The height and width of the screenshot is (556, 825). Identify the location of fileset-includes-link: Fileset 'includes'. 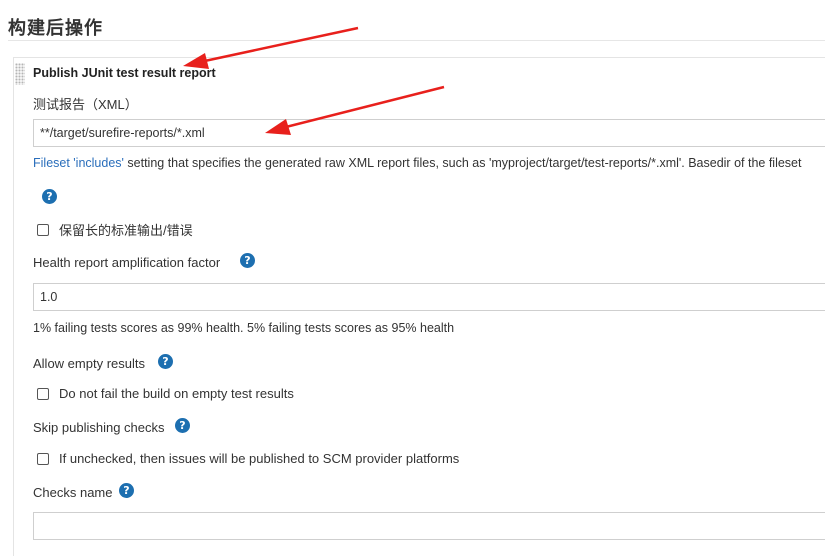
(78, 163).